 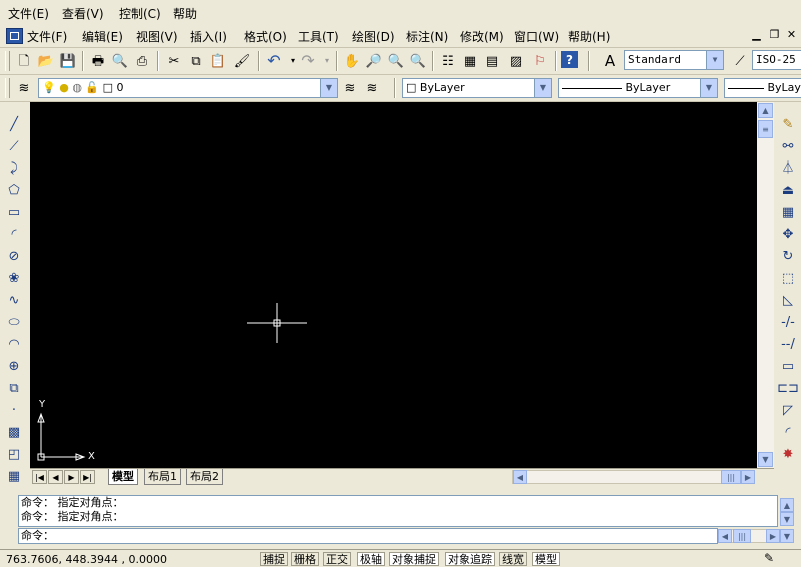 I want to click on grid-toggle: 栅格, so click(x=305, y=559).